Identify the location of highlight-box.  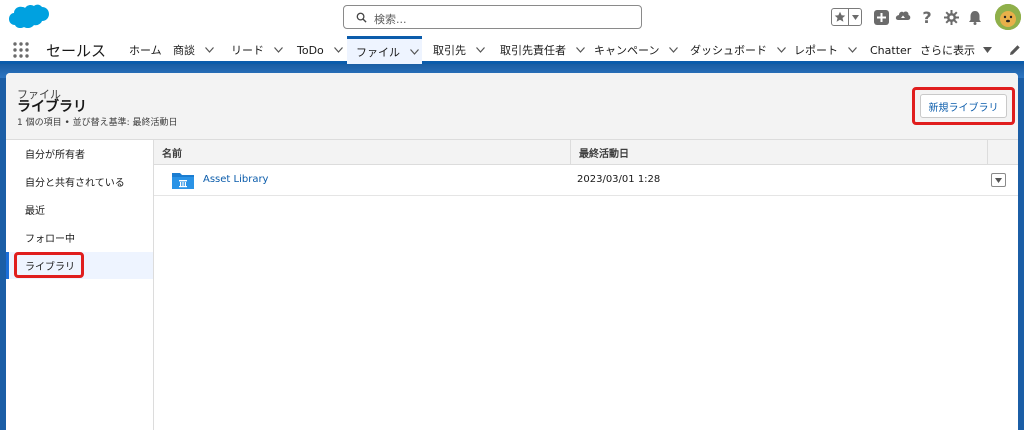
(49, 265).